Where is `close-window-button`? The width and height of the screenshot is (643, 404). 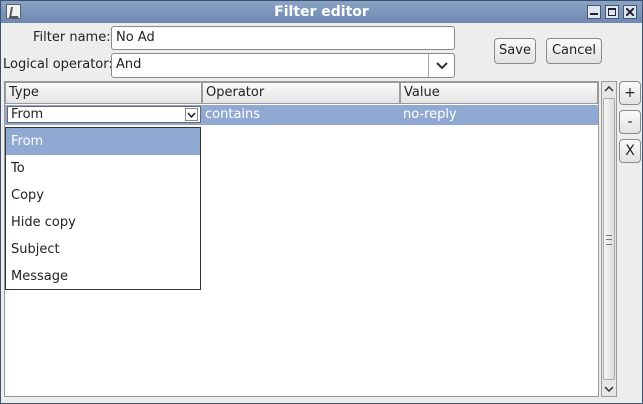
close-window-button is located at coordinates (630, 12).